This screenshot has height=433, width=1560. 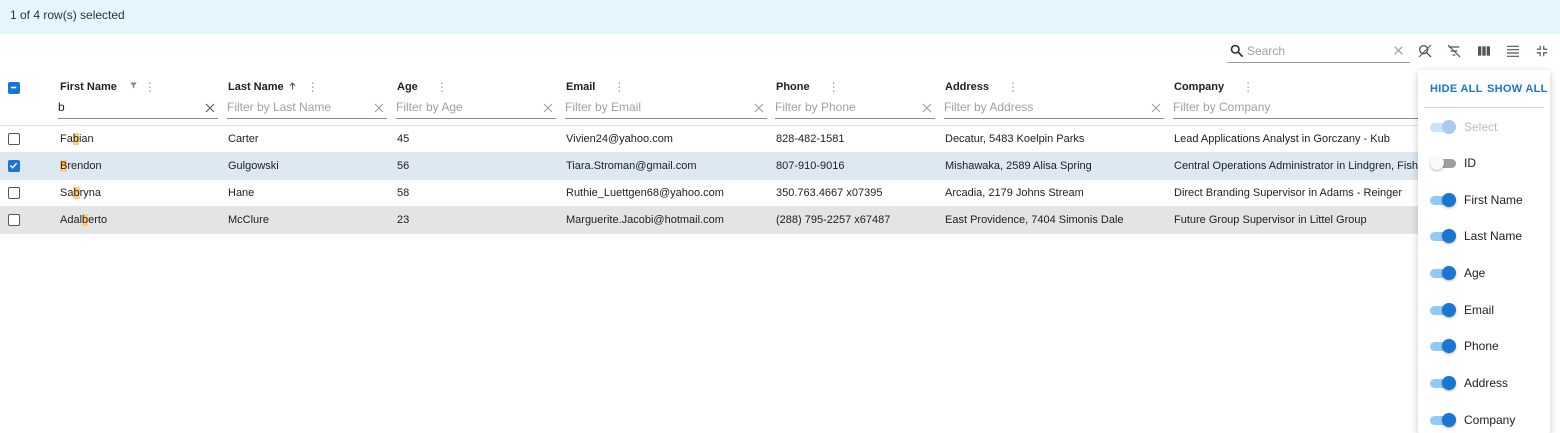 I want to click on column-toggle-email: Email, so click(x=1462, y=310).